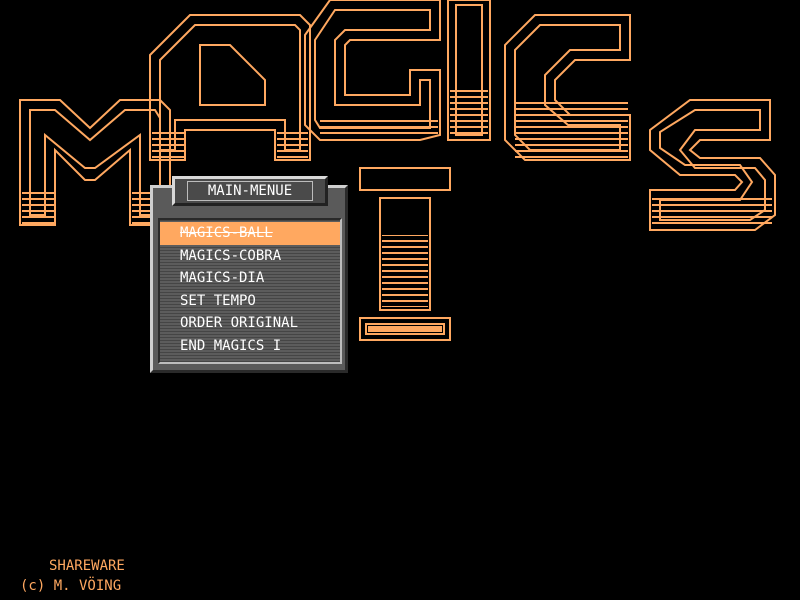 The image size is (800, 600). I want to click on menu-item-magics-ball: MAGICS-BALL, so click(250, 233).